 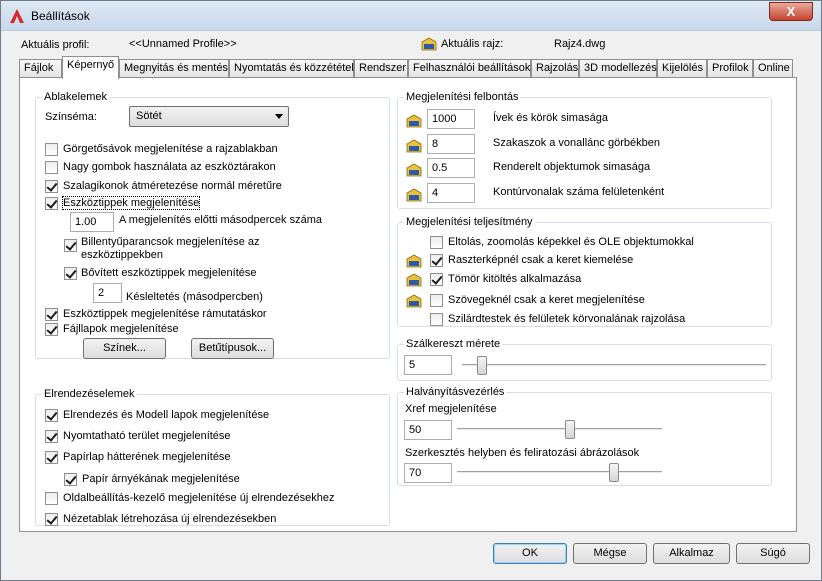 I want to click on large-buttons-label: Nagy gombok használata az eszköztárakon, so click(x=169, y=167).